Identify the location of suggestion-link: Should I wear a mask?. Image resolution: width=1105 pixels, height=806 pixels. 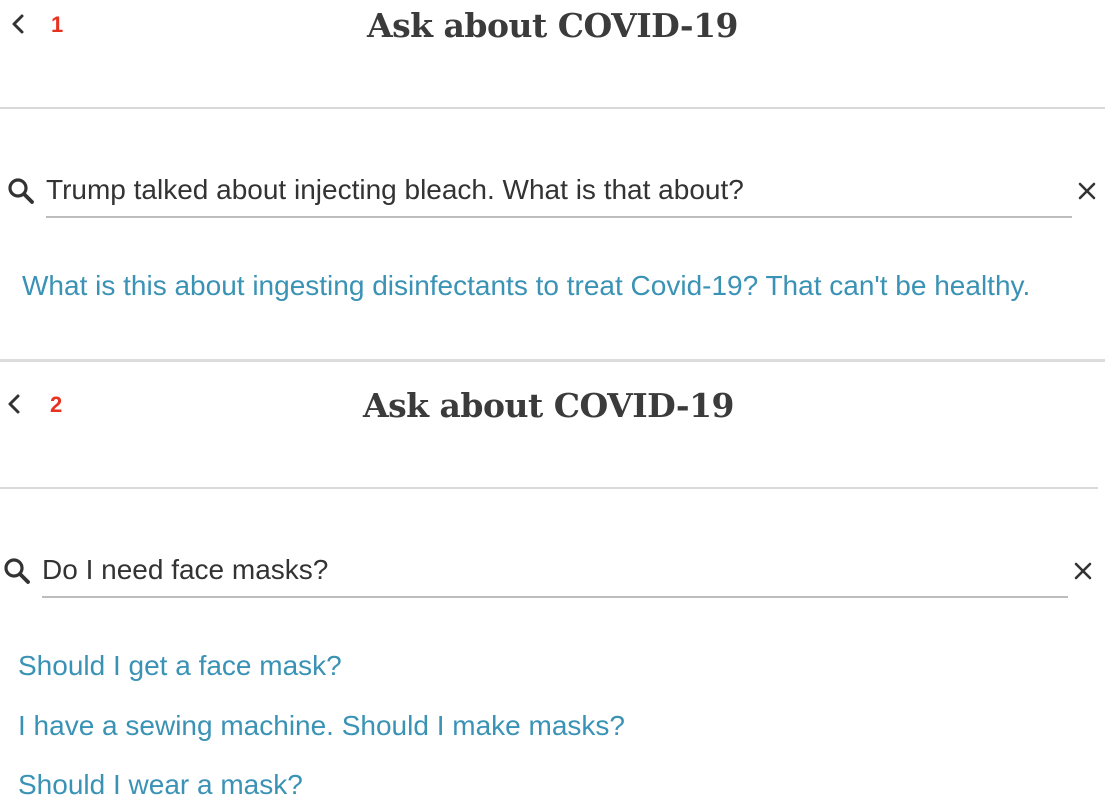
(160, 785).